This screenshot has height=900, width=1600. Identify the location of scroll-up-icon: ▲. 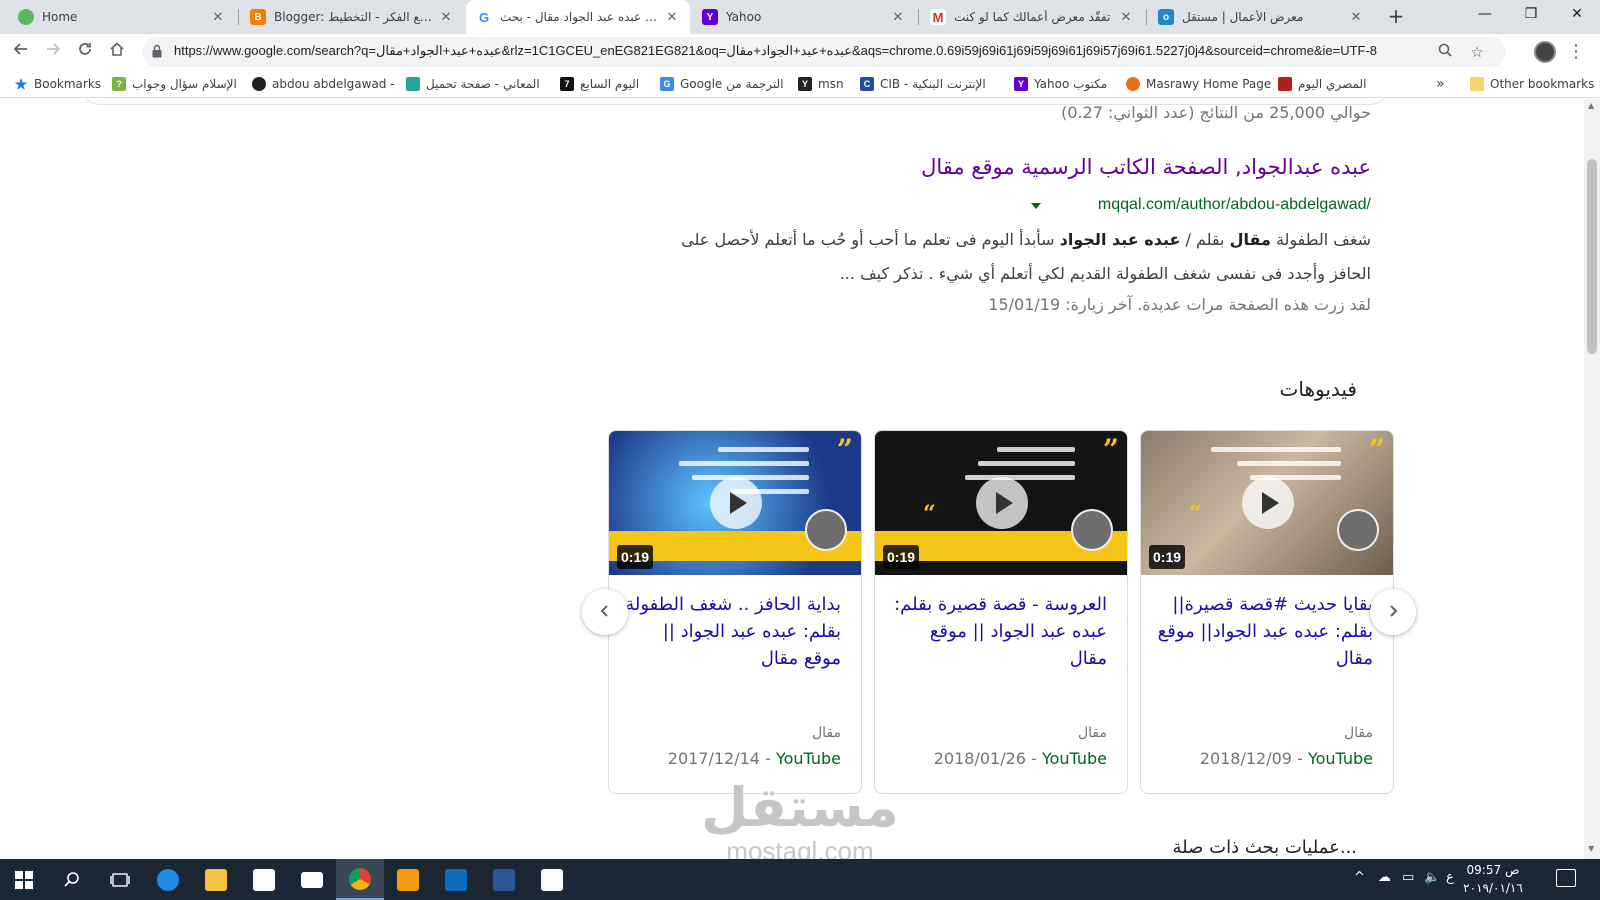
(1591, 105).